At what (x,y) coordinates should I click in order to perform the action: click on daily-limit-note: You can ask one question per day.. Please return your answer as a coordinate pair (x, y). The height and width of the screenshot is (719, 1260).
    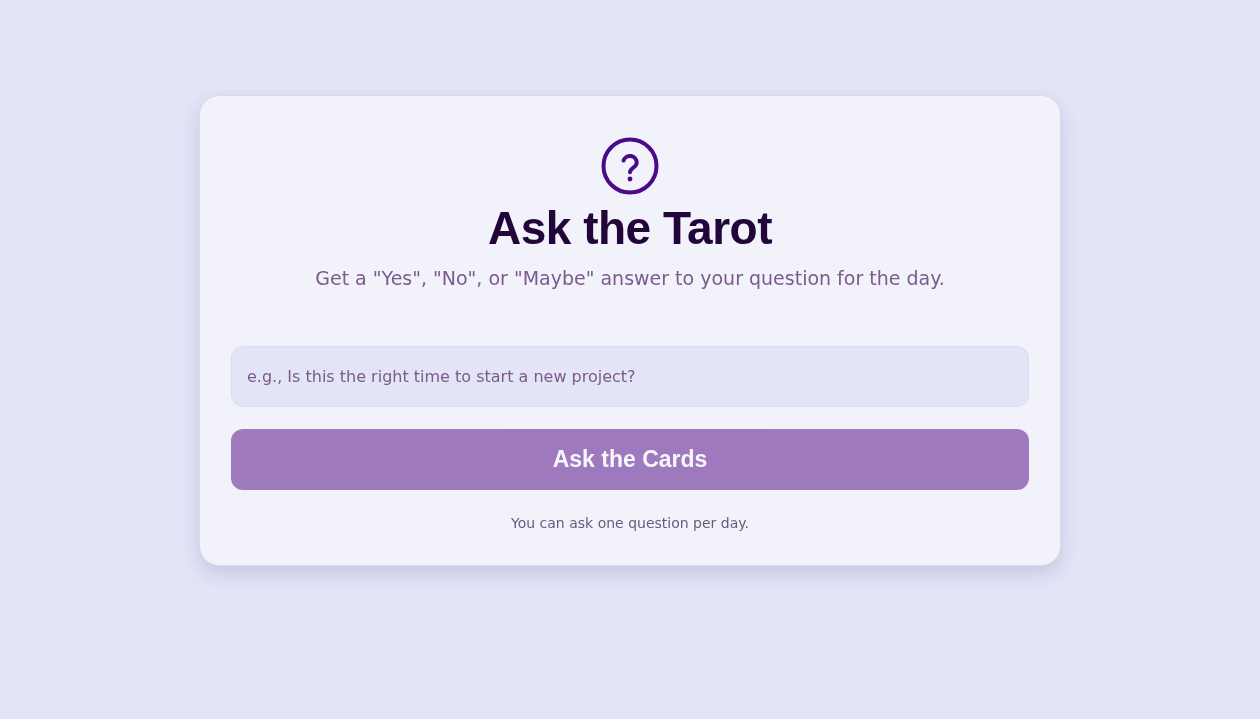
    Looking at the image, I should click on (630, 523).